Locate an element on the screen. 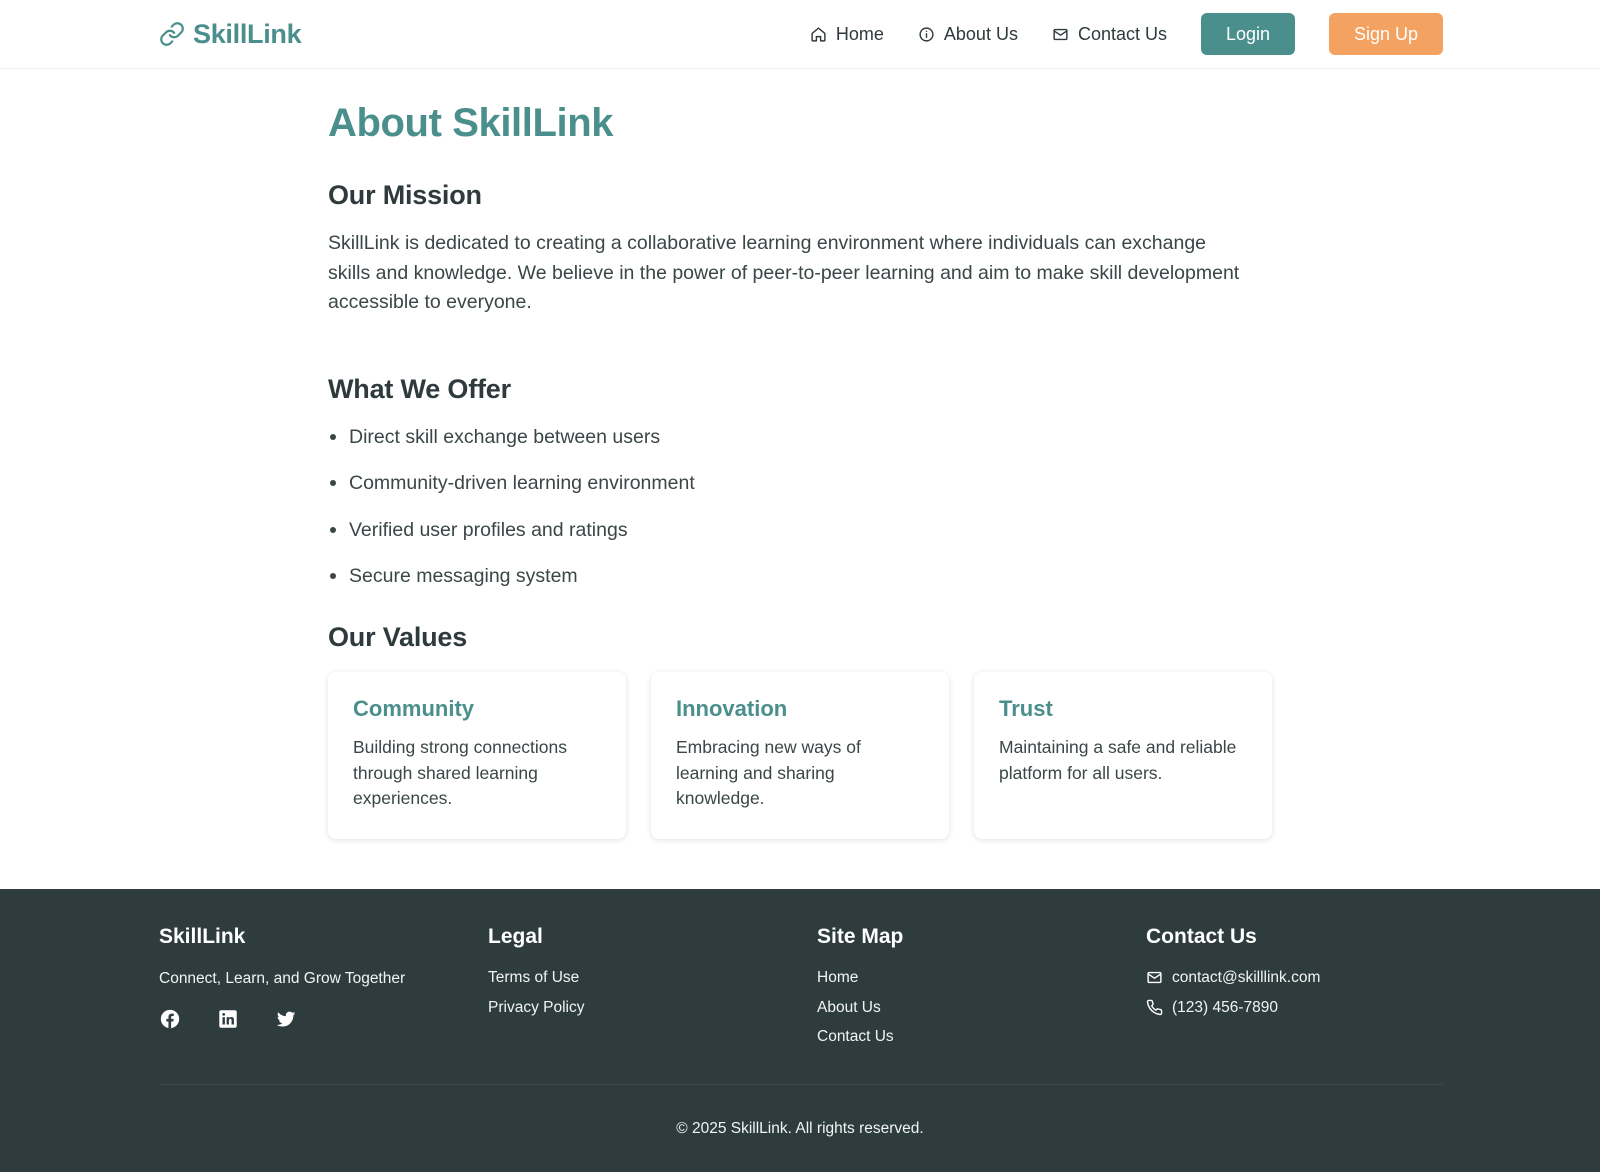  value-card-title: Trust is located at coordinates (1026, 708).